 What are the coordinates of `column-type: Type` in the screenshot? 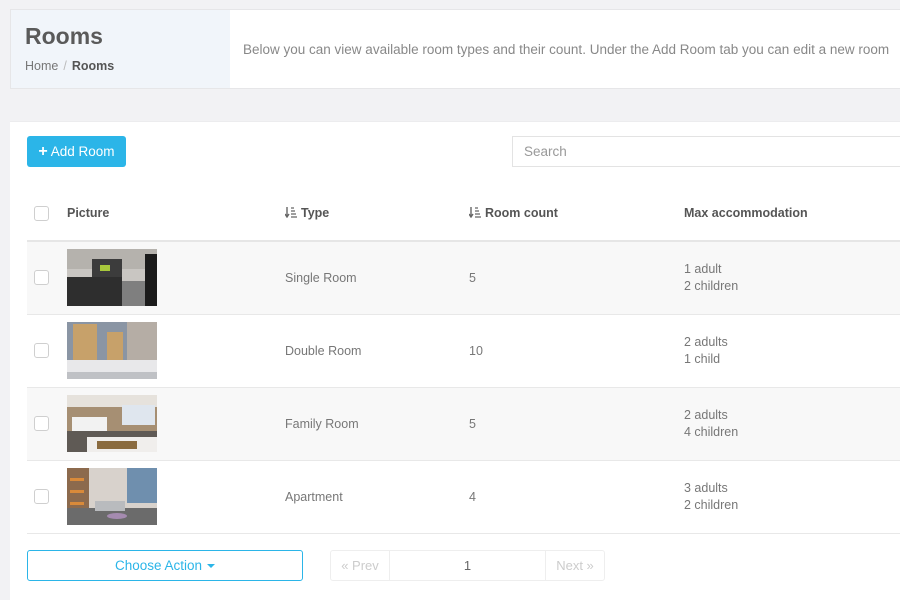 It's located at (377, 214).